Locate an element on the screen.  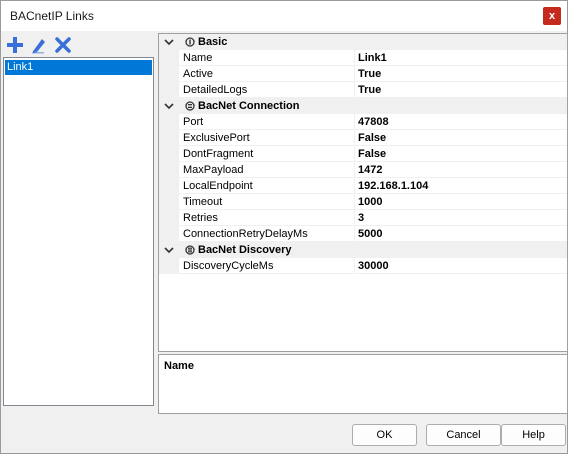
toolbar is located at coordinates (79, 45).